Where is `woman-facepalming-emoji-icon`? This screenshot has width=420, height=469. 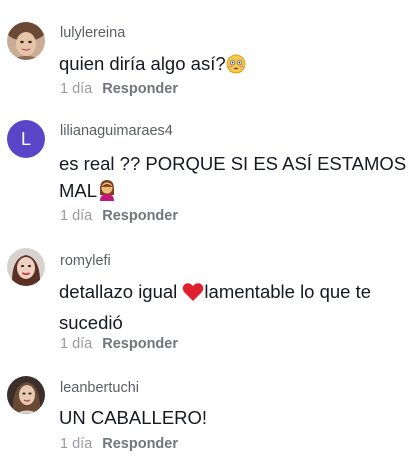
woman-facepalming-emoji-icon is located at coordinates (107, 193).